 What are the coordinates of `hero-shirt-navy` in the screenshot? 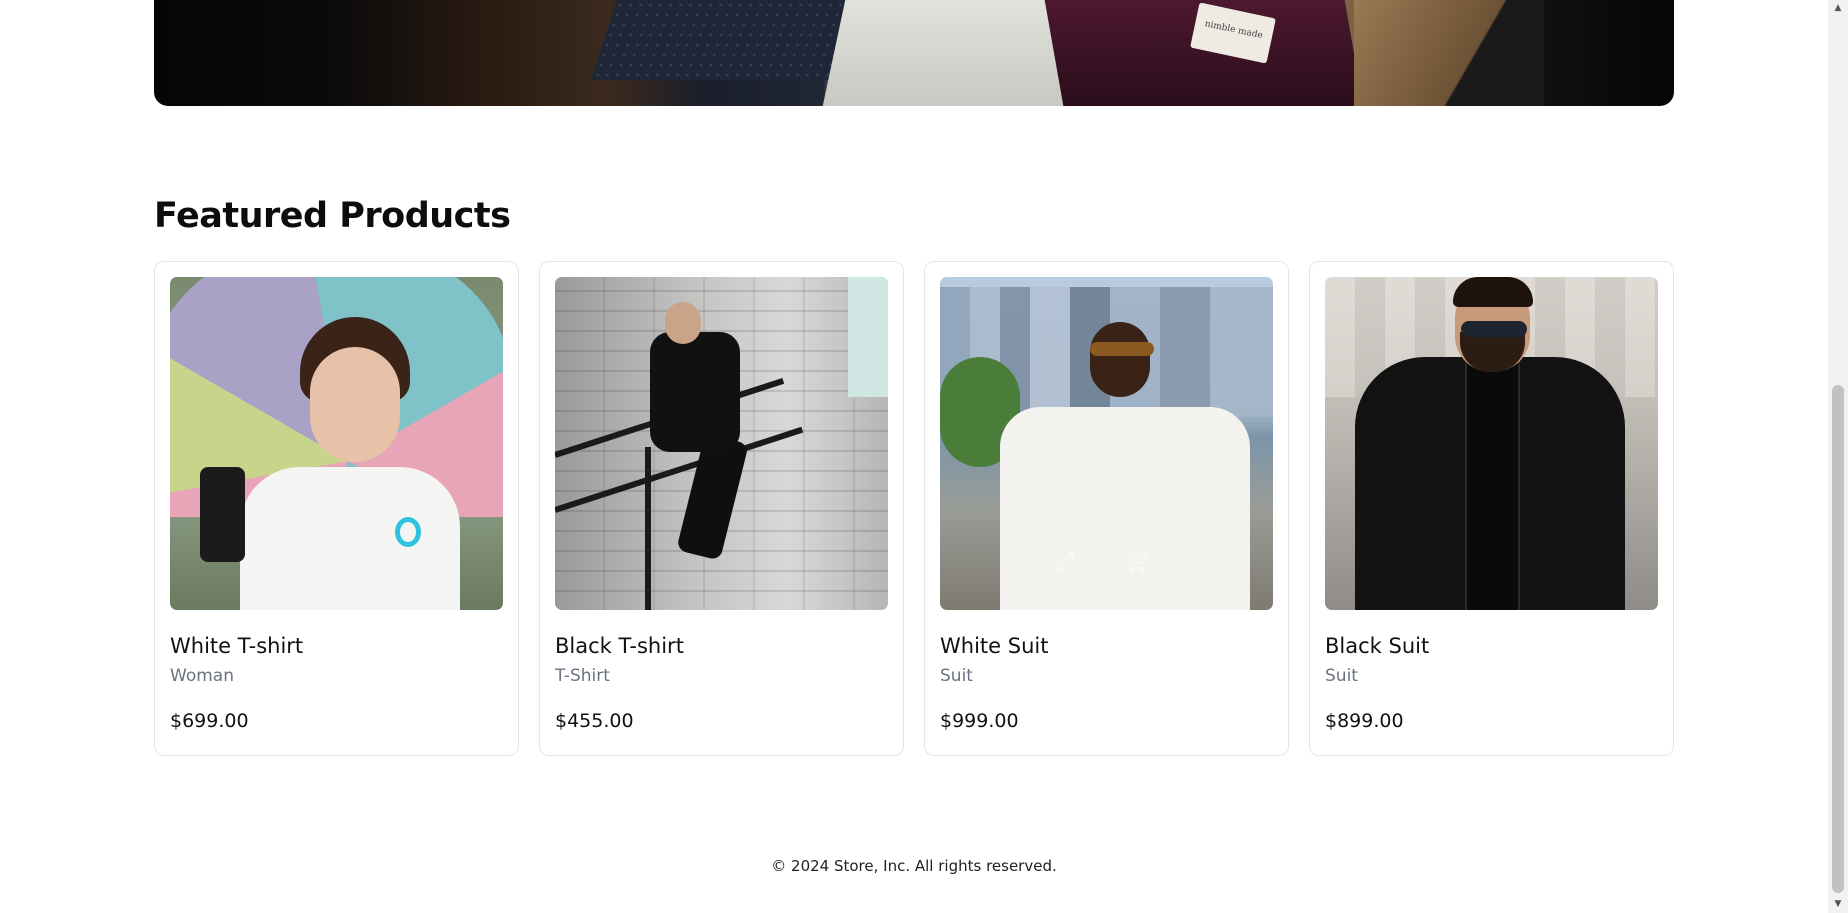 It's located at (724, 40).